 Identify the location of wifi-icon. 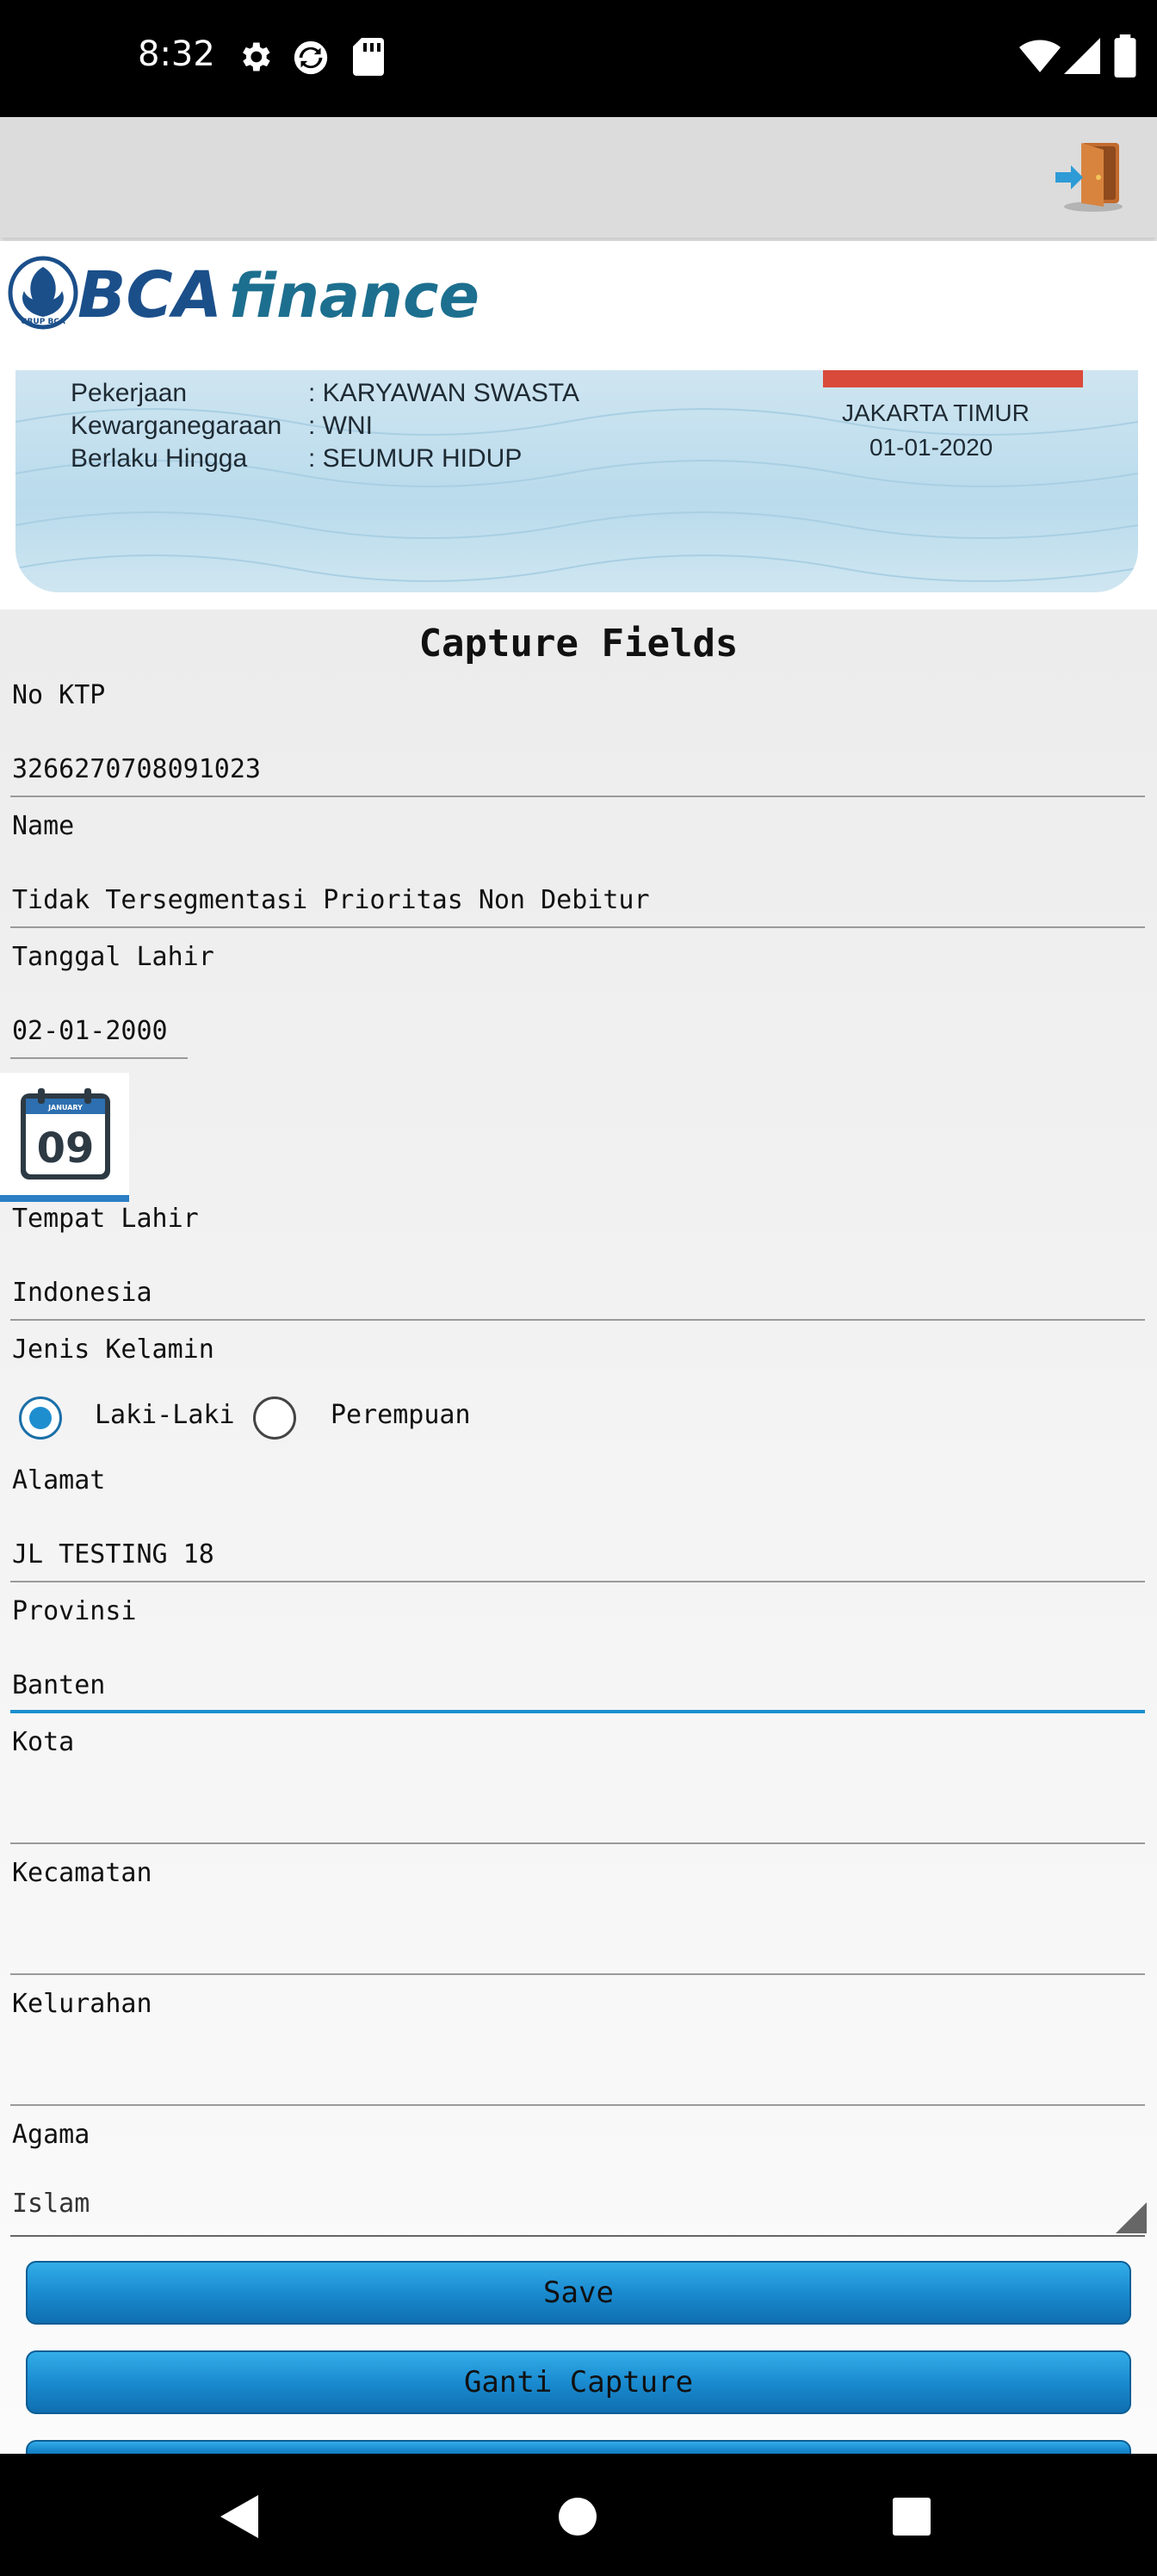
(1040, 56).